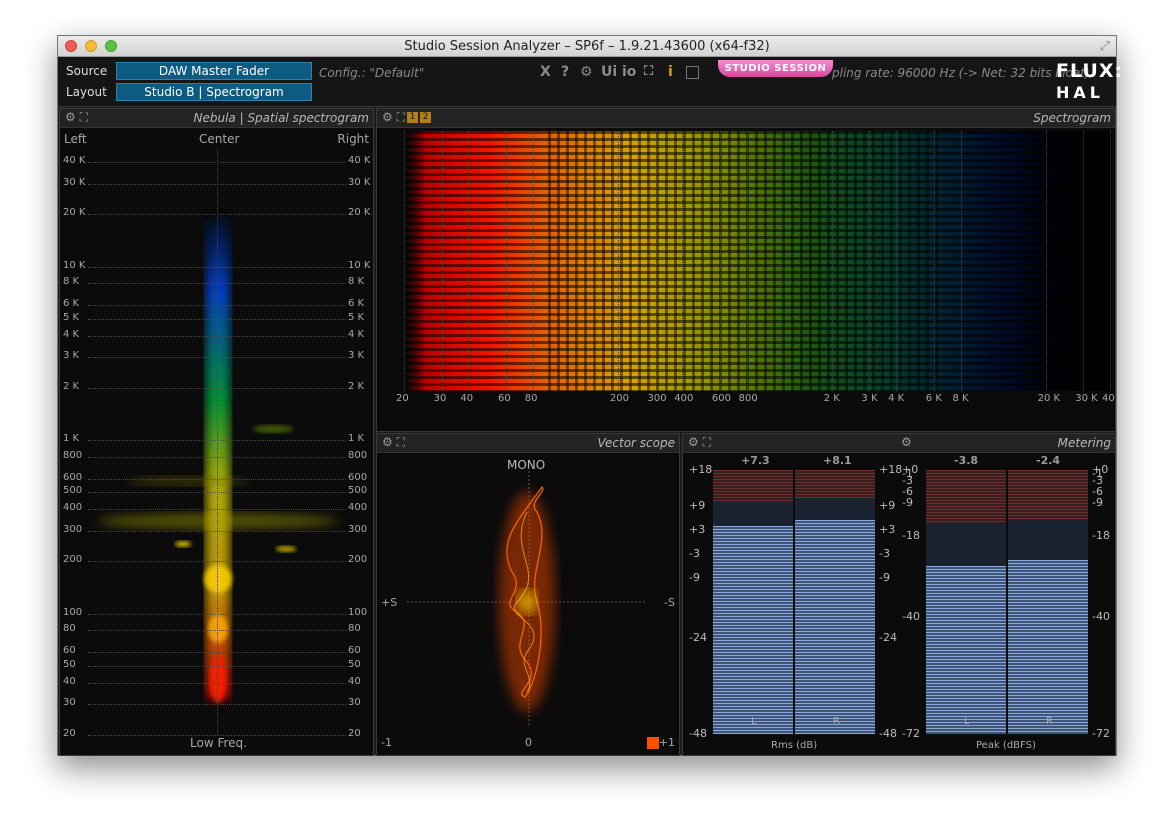  Describe the element at coordinates (565, 72) in the screenshot. I see `help-button: ?` at that location.